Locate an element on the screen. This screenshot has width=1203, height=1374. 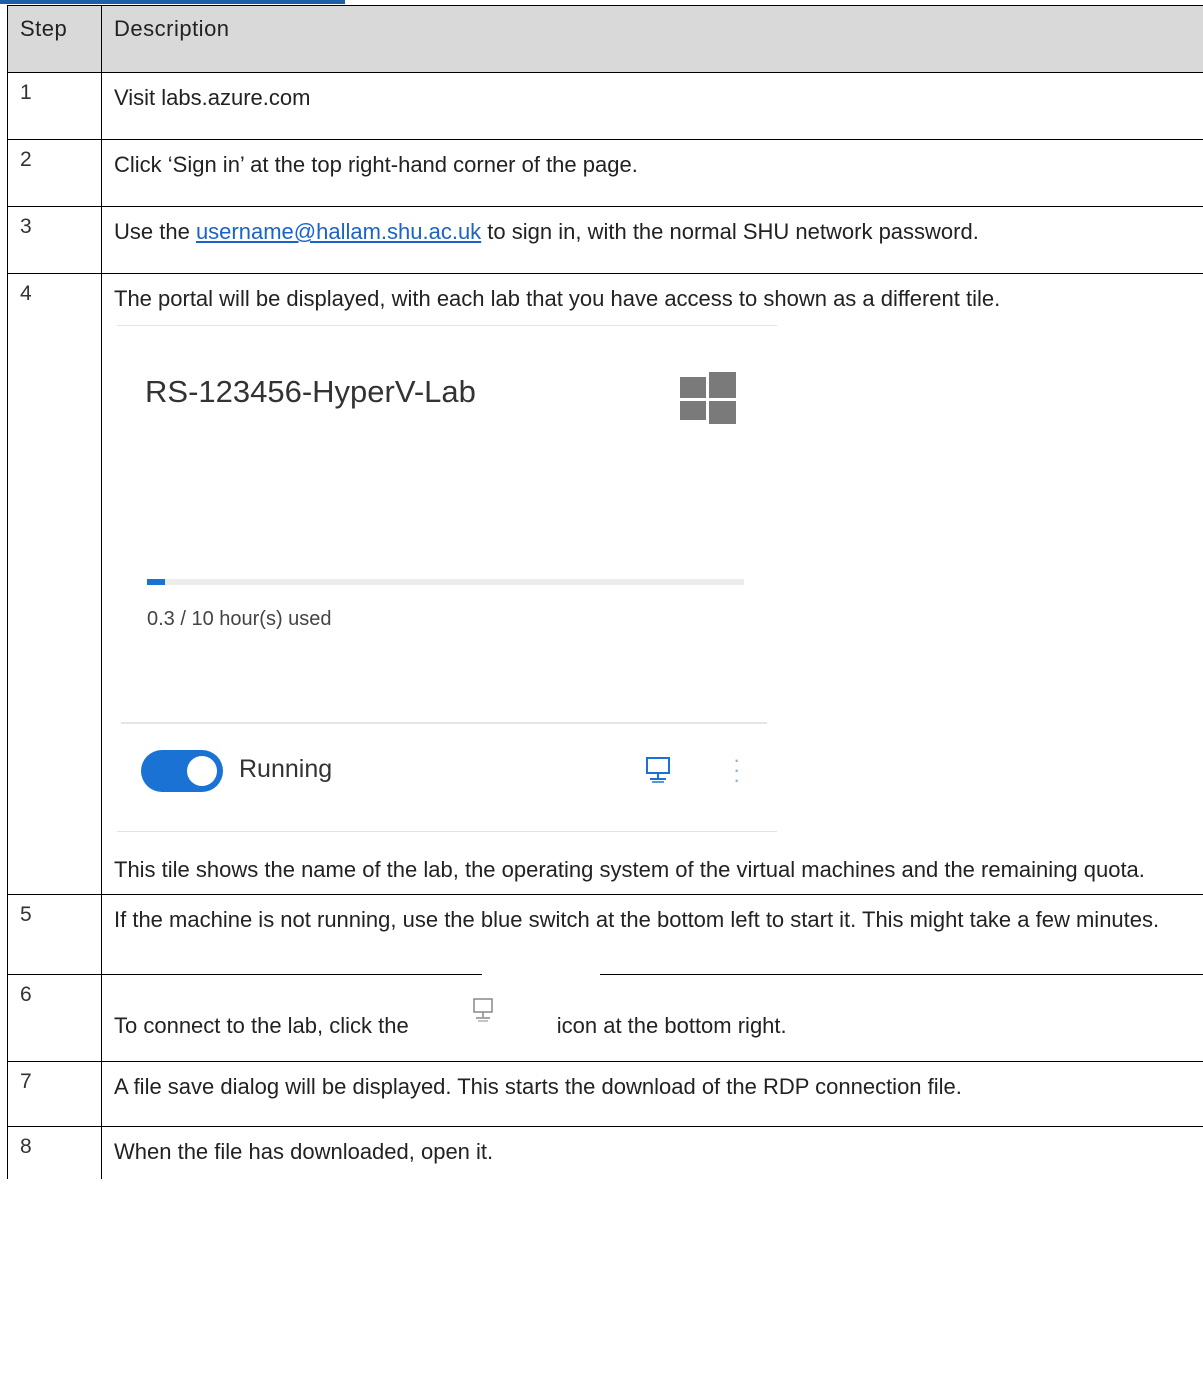
step-column-header: Step is located at coordinates (54, 39).